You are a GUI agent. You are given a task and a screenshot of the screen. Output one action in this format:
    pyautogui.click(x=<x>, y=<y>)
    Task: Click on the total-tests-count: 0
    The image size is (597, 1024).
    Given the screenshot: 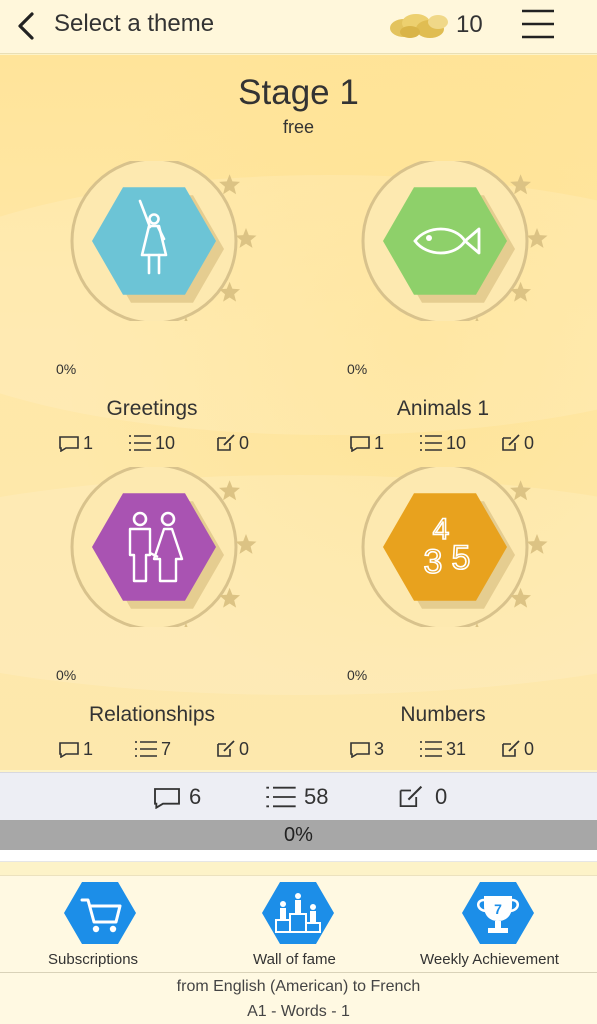 What is the action you would take?
    pyautogui.click(x=441, y=796)
    